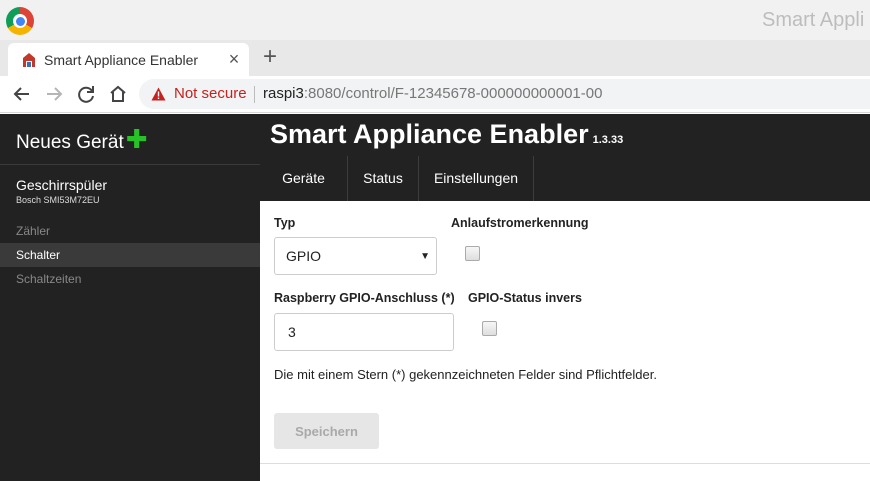 The height and width of the screenshot is (481, 870). What do you see at coordinates (383, 178) in the screenshot?
I see `tab-status: Status` at bounding box center [383, 178].